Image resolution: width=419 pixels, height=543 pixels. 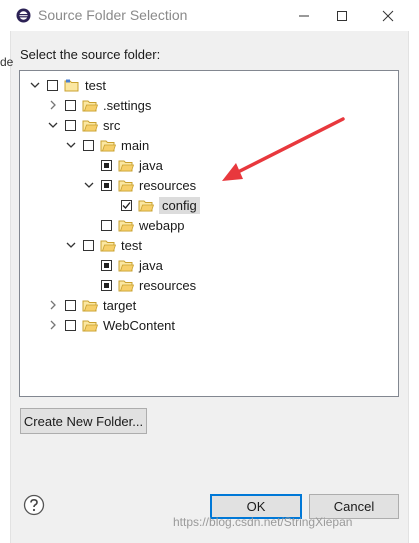 What do you see at coordinates (263, 522) in the screenshot?
I see `watermark-text: https://blog.csdn.net/StringXiepan` at bounding box center [263, 522].